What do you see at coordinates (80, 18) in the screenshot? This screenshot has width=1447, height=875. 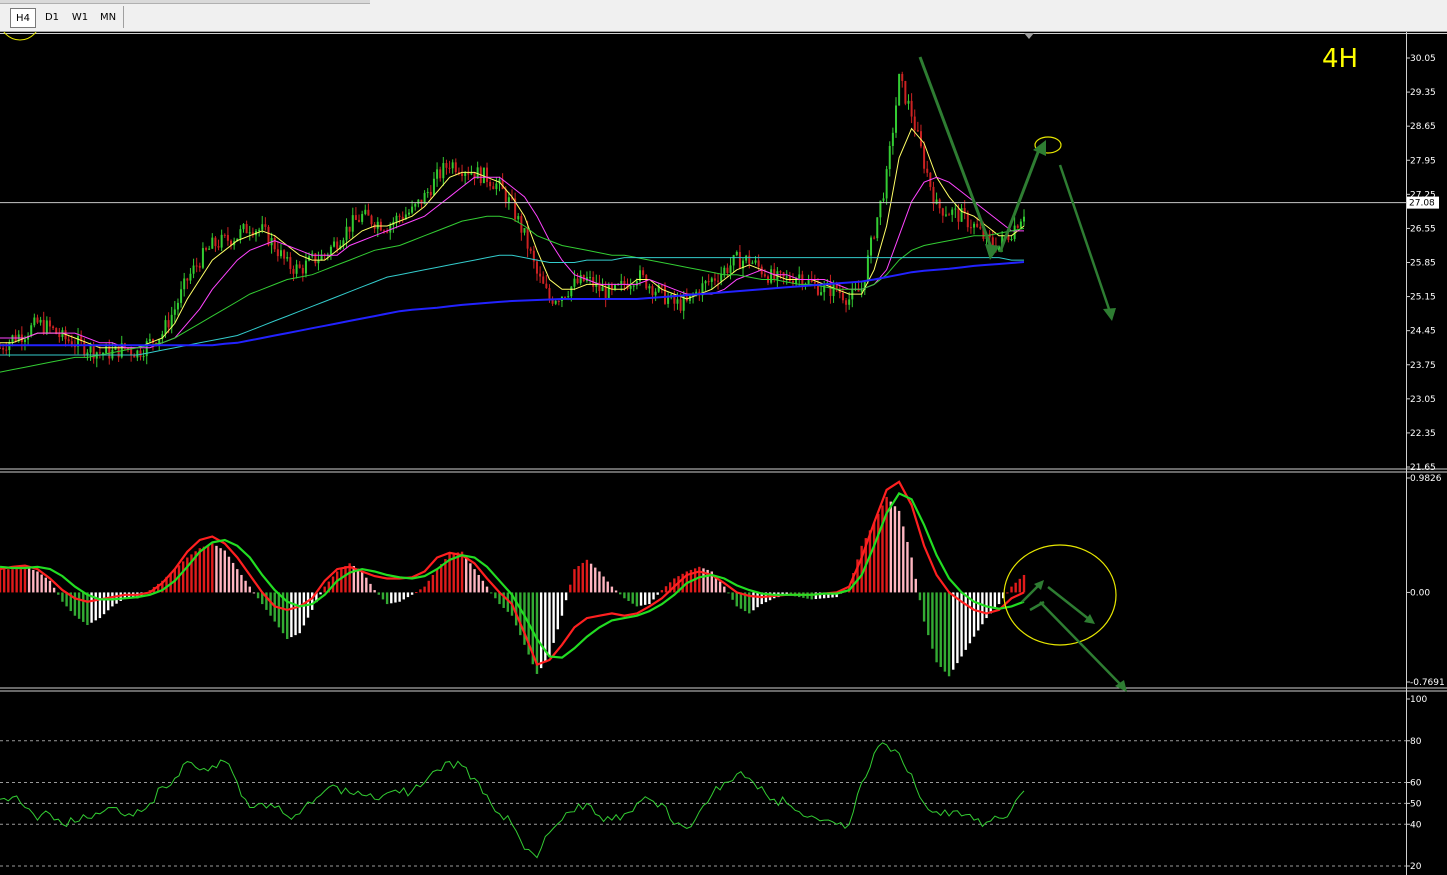 I see `timeframe-w1-button: W1` at bounding box center [80, 18].